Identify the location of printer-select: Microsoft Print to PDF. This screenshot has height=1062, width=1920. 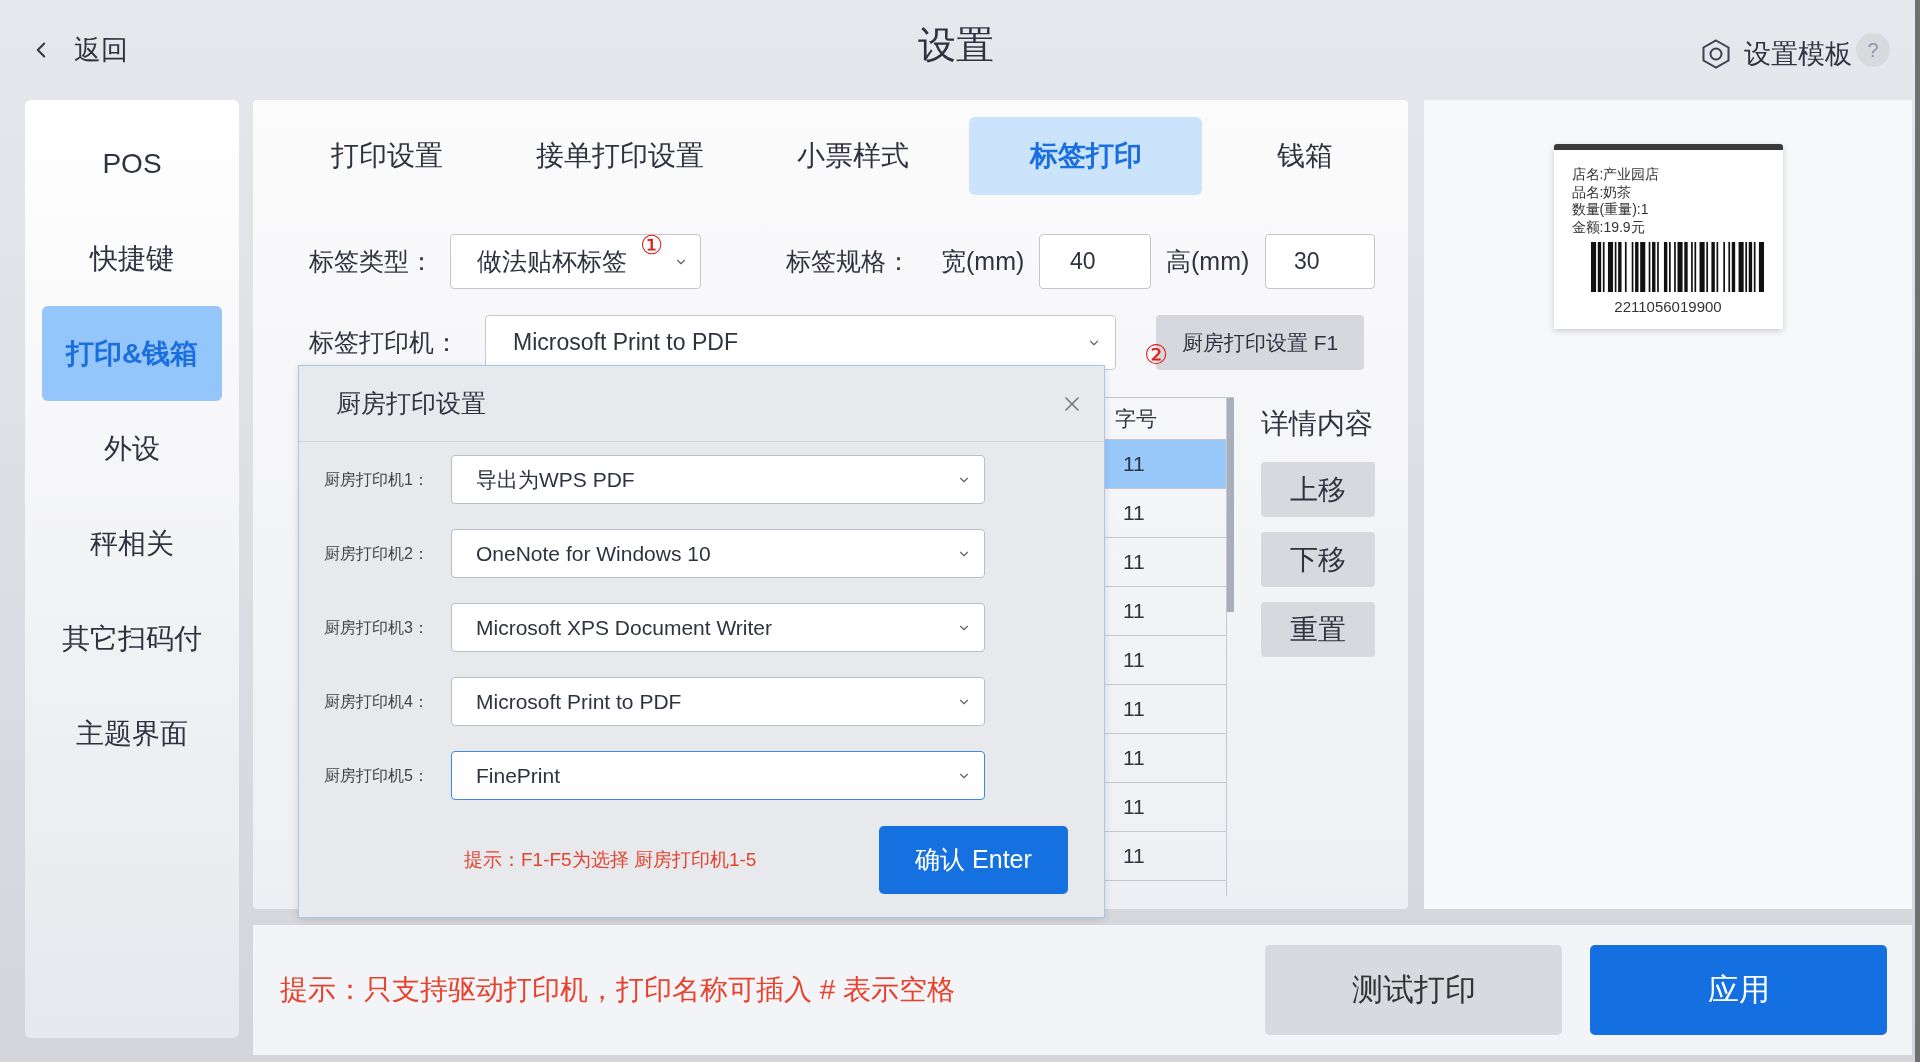
(718, 701).